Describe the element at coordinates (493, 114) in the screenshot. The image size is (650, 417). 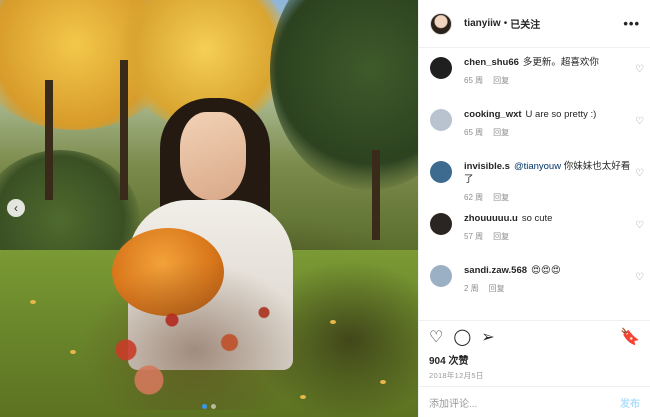
I see `commenter-username: cooking_wxt` at that location.